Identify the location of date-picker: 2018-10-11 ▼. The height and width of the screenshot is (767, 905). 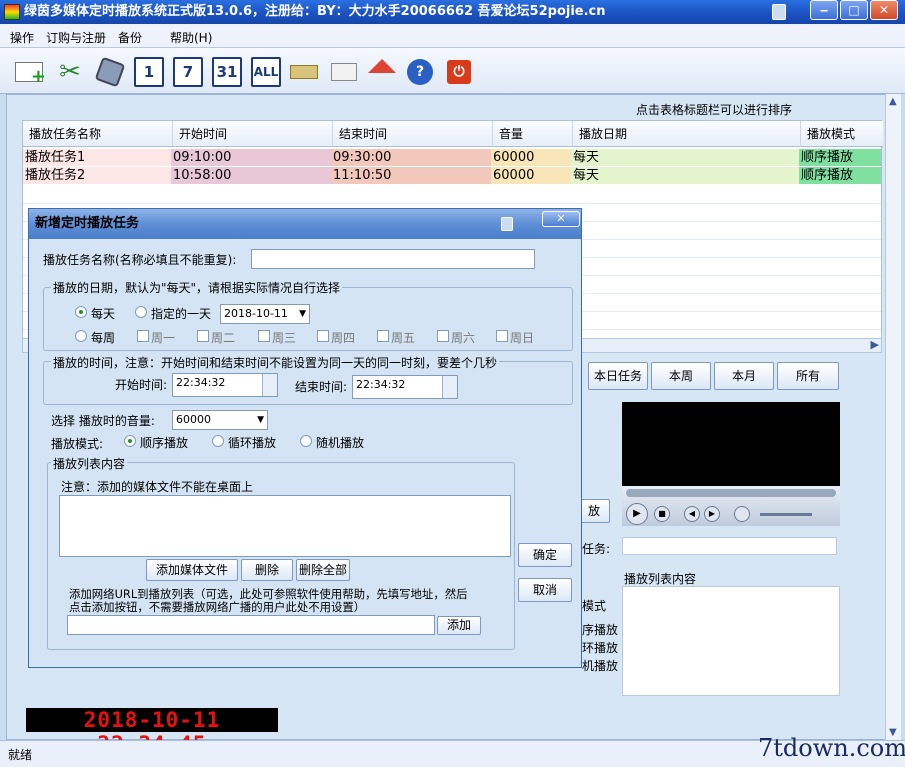
(265, 314).